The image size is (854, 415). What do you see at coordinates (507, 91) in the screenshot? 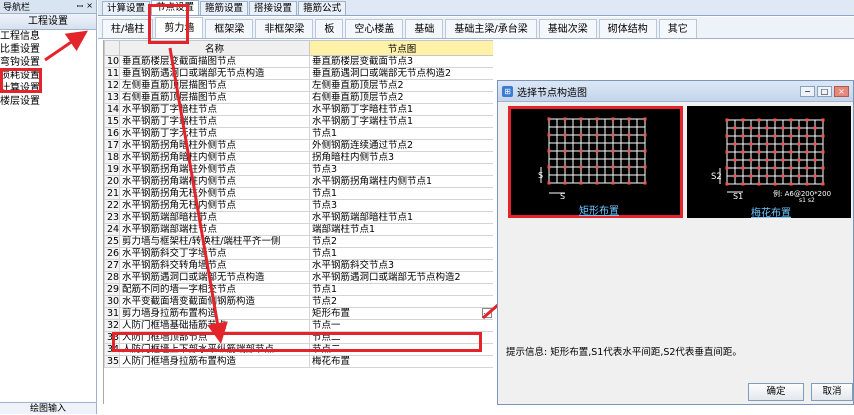
I see `app-icon: ⊞` at bounding box center [507, 91].